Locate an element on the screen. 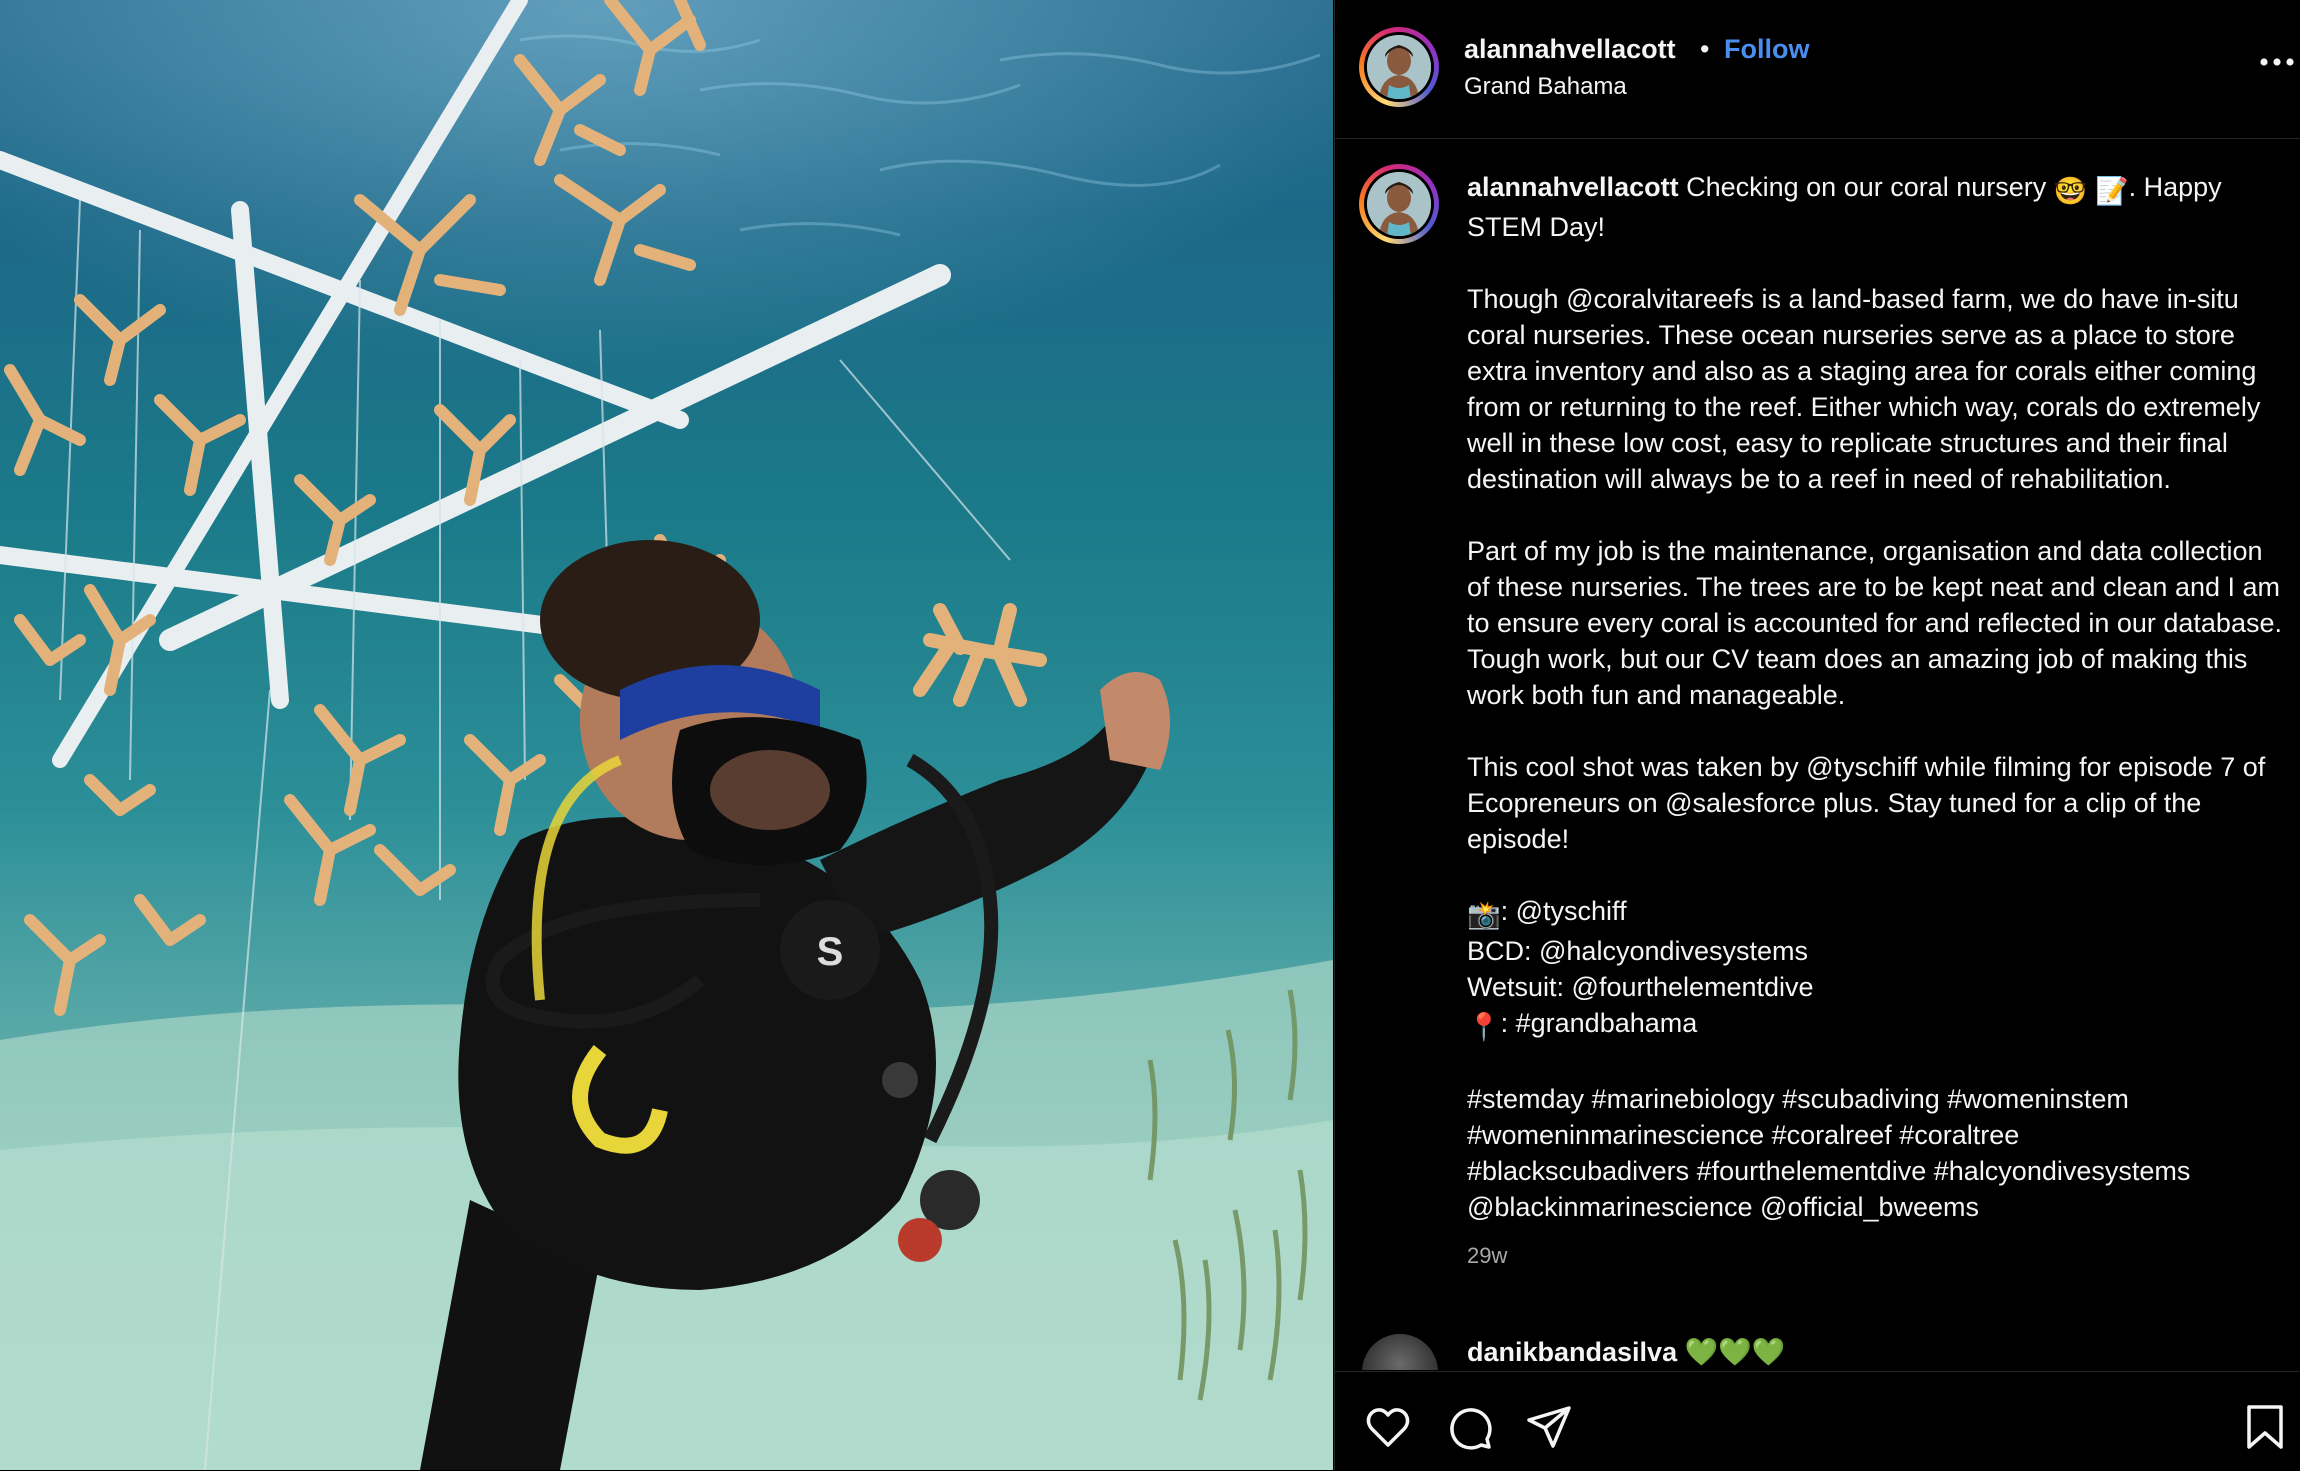 This screenshot has width=2300, height=1471. heart-icon is located at coordinates (1388, 1427).